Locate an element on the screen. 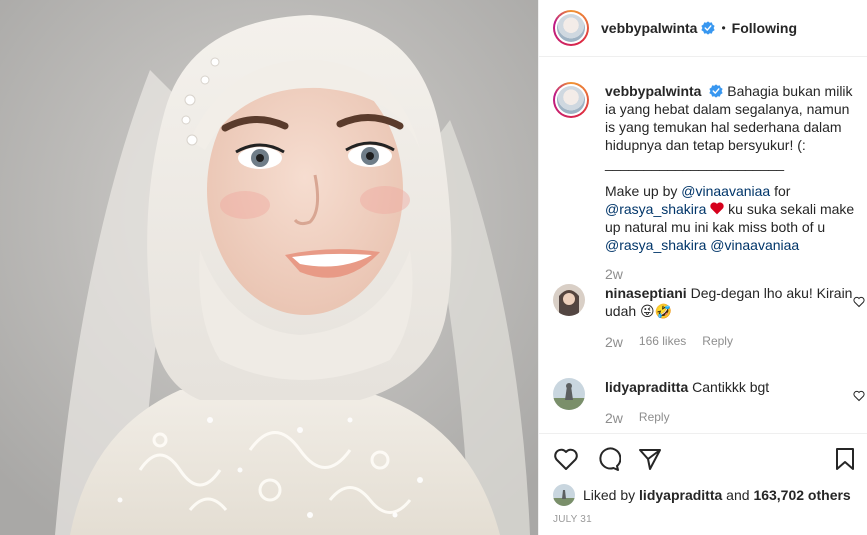 Image resolution: width=867 pixels, height=535 pixels. caption-timestamp: 2w is located at coordinates (731, 274).